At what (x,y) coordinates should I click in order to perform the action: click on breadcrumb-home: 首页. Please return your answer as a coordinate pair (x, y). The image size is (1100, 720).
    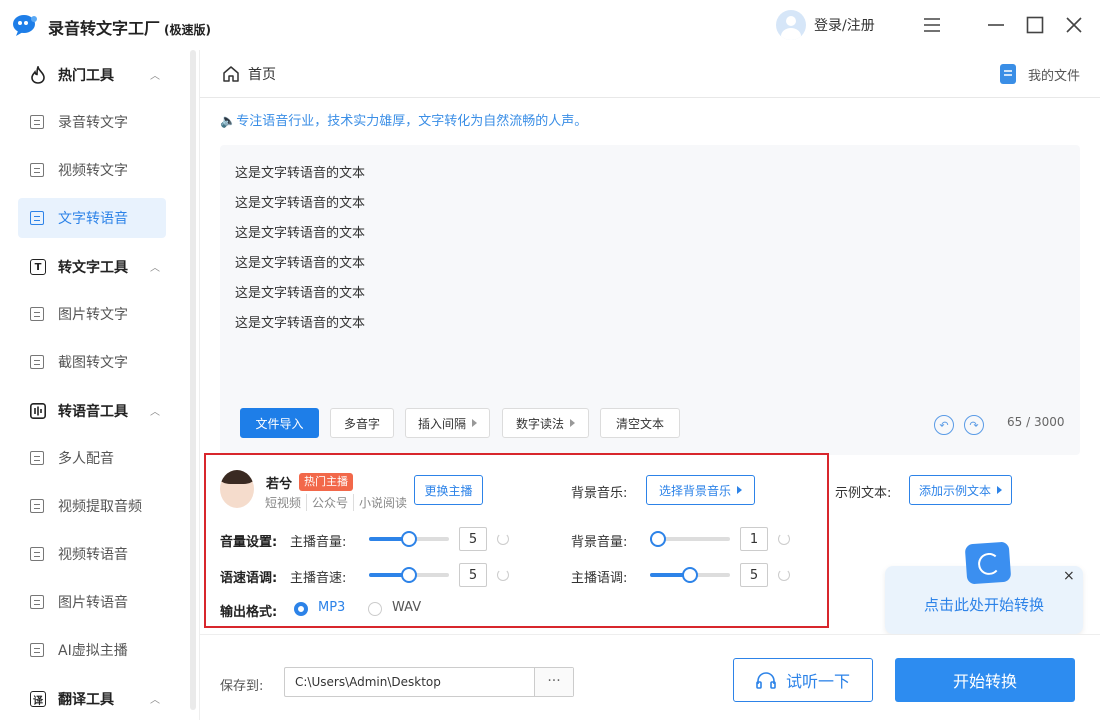
    Looking at the image, I should click on (249, 74).